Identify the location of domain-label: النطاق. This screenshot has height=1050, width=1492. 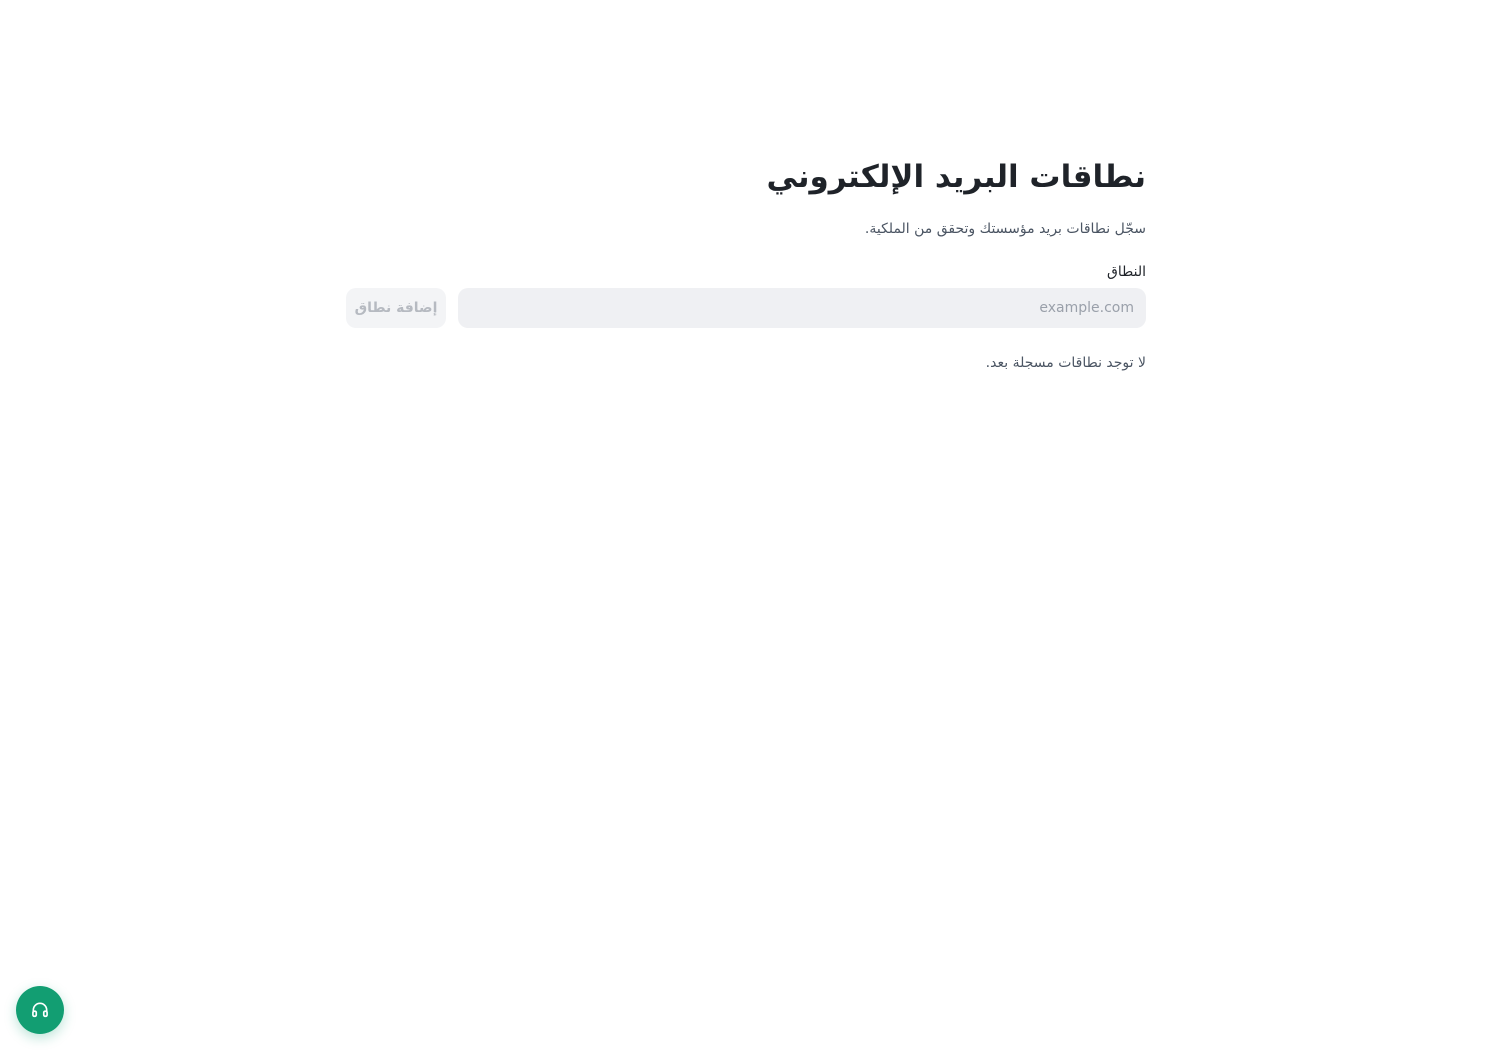
(1126, 272).